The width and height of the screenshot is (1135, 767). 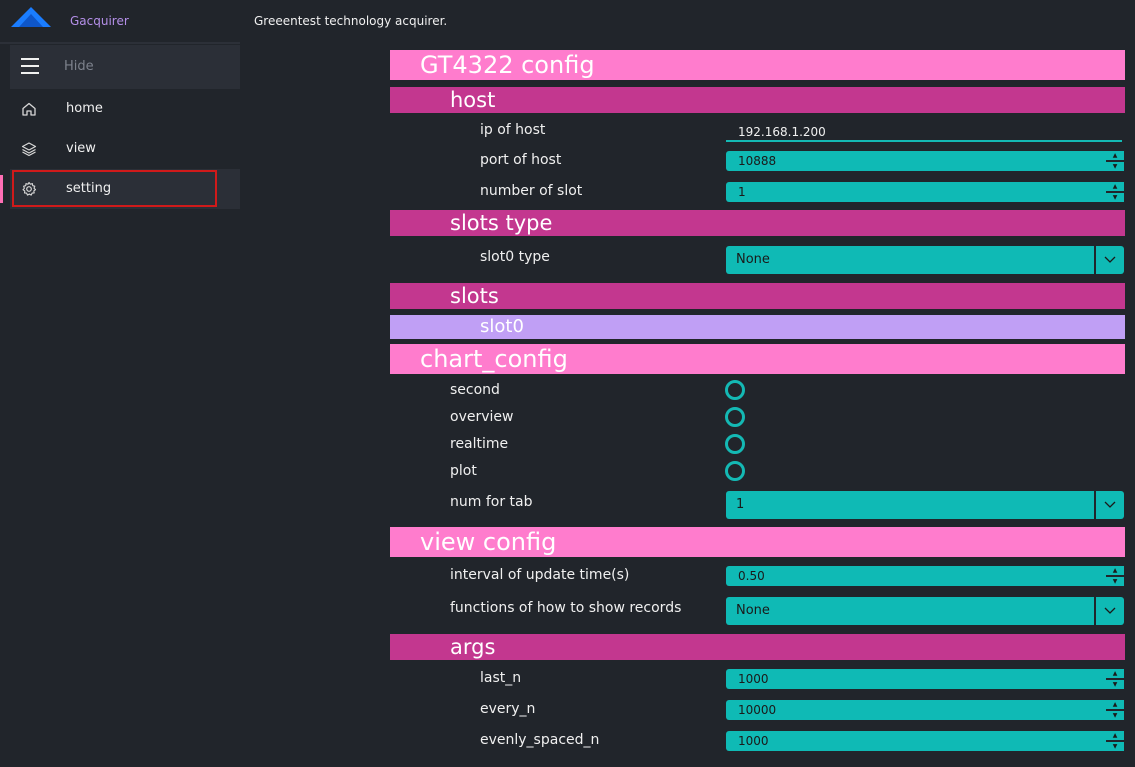 What do you see at coordinates (531, 191) in the screenshot?
I see `number-of-slot-label: number of slot` at bounding box center [531, 191].